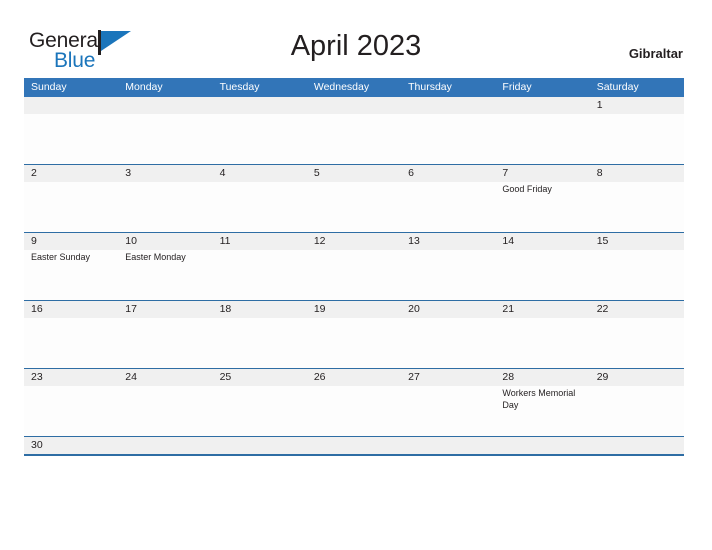 The height and width of the screenshot is (550, 712). What do you see at coordinates (144, 87) in the screenshot?
I see `dow-monday: Monday` at bounding box center [144, 87].